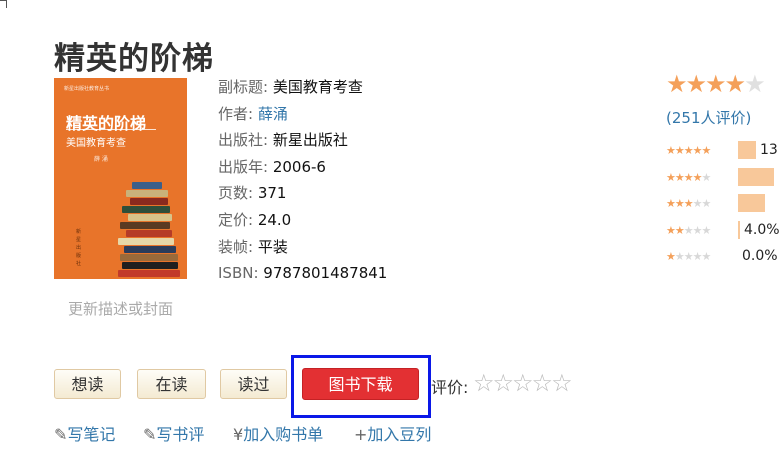 The height and width of the screenshot is (469, 780). I want to click on my-rating-stars: ☆☆☆☆☆, so click(523, 383).